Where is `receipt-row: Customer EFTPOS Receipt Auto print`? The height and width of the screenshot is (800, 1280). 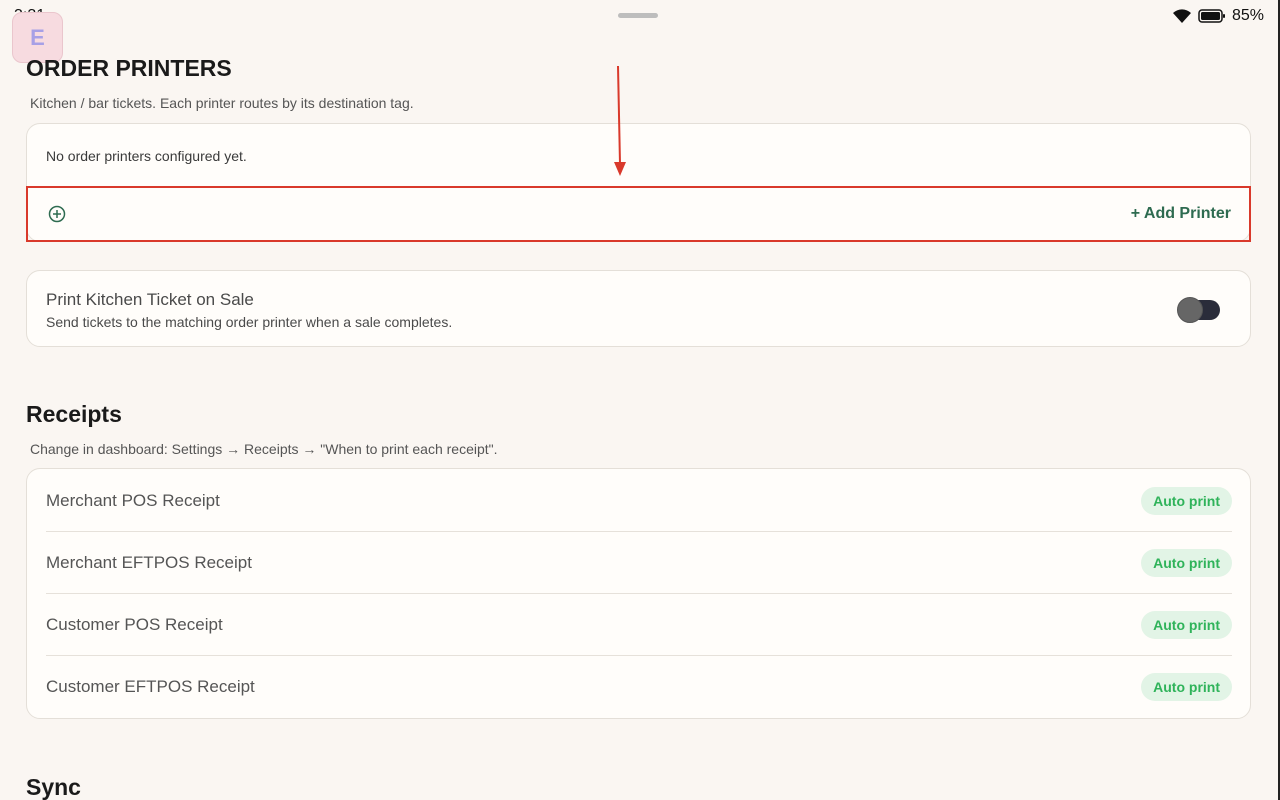
receipt-row: Customer EFTPOS Receipt Auto print is located at coordinates (639, 687).